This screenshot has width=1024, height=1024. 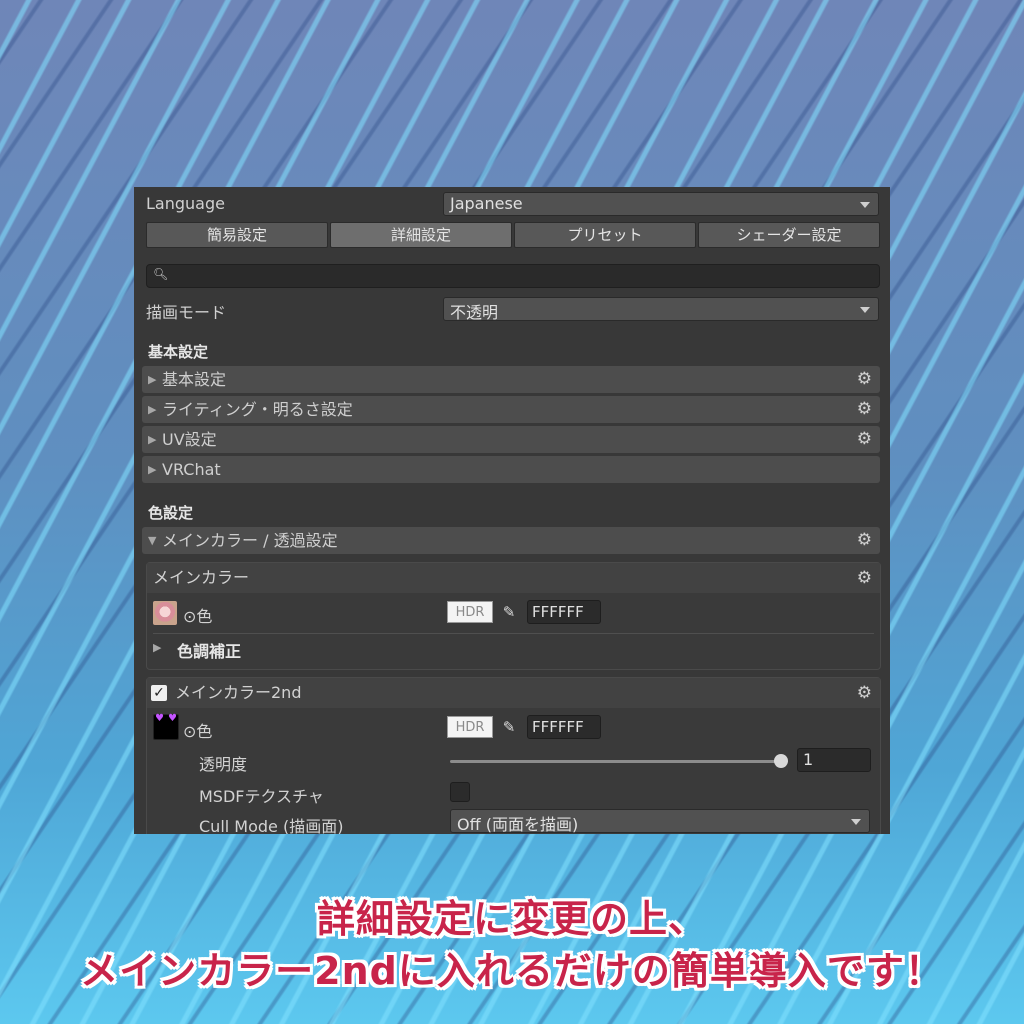 I want to click on main-color-hex-field: FFFFFF, so click(x=564, y=612).